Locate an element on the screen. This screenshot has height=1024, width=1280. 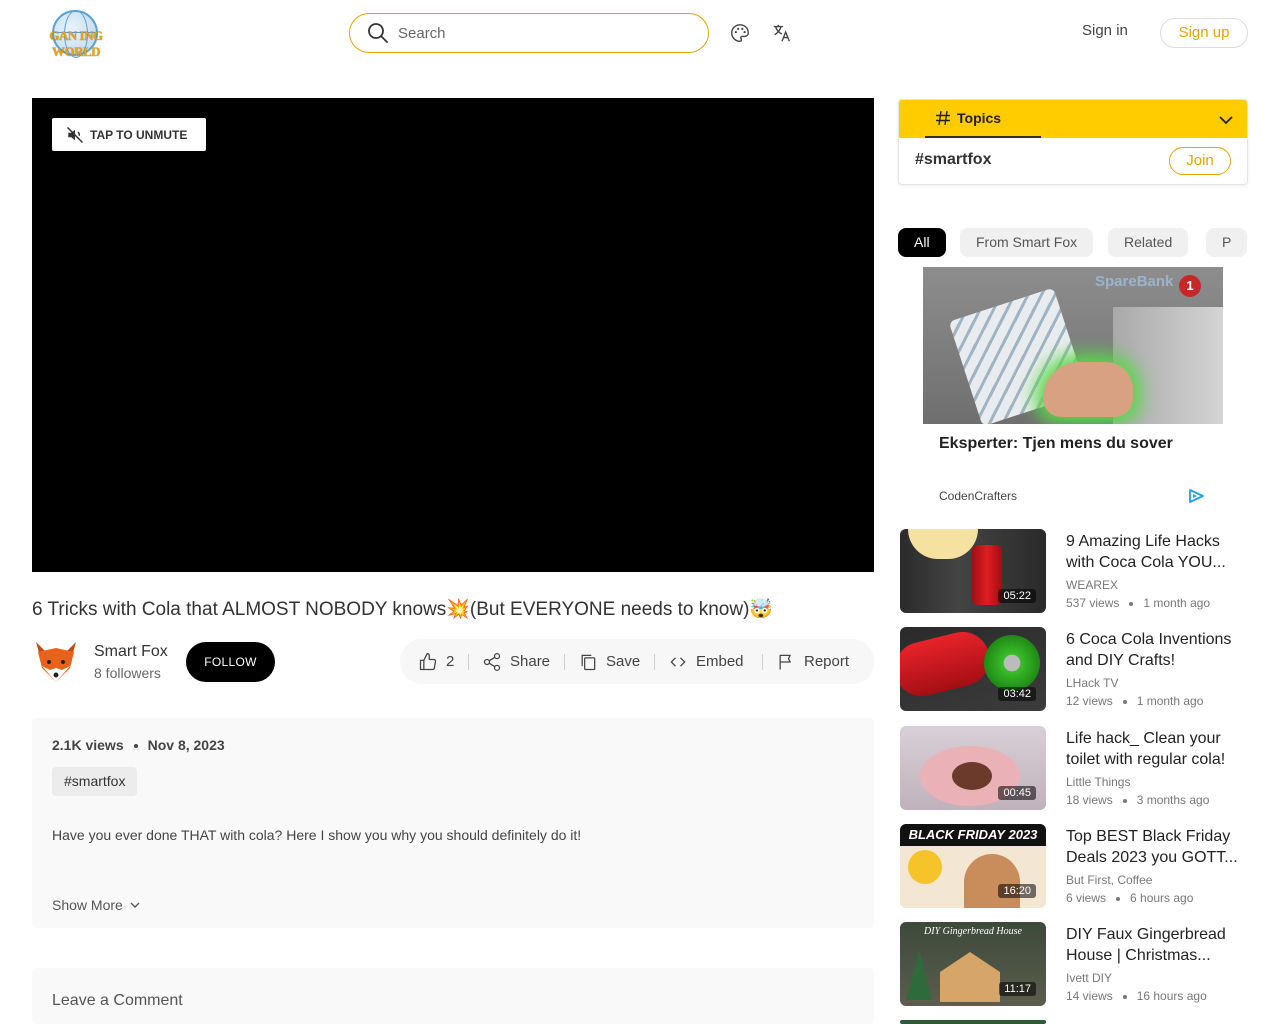
related-stats: 12 views 1 month ago is located at coordinates (1134, 701).